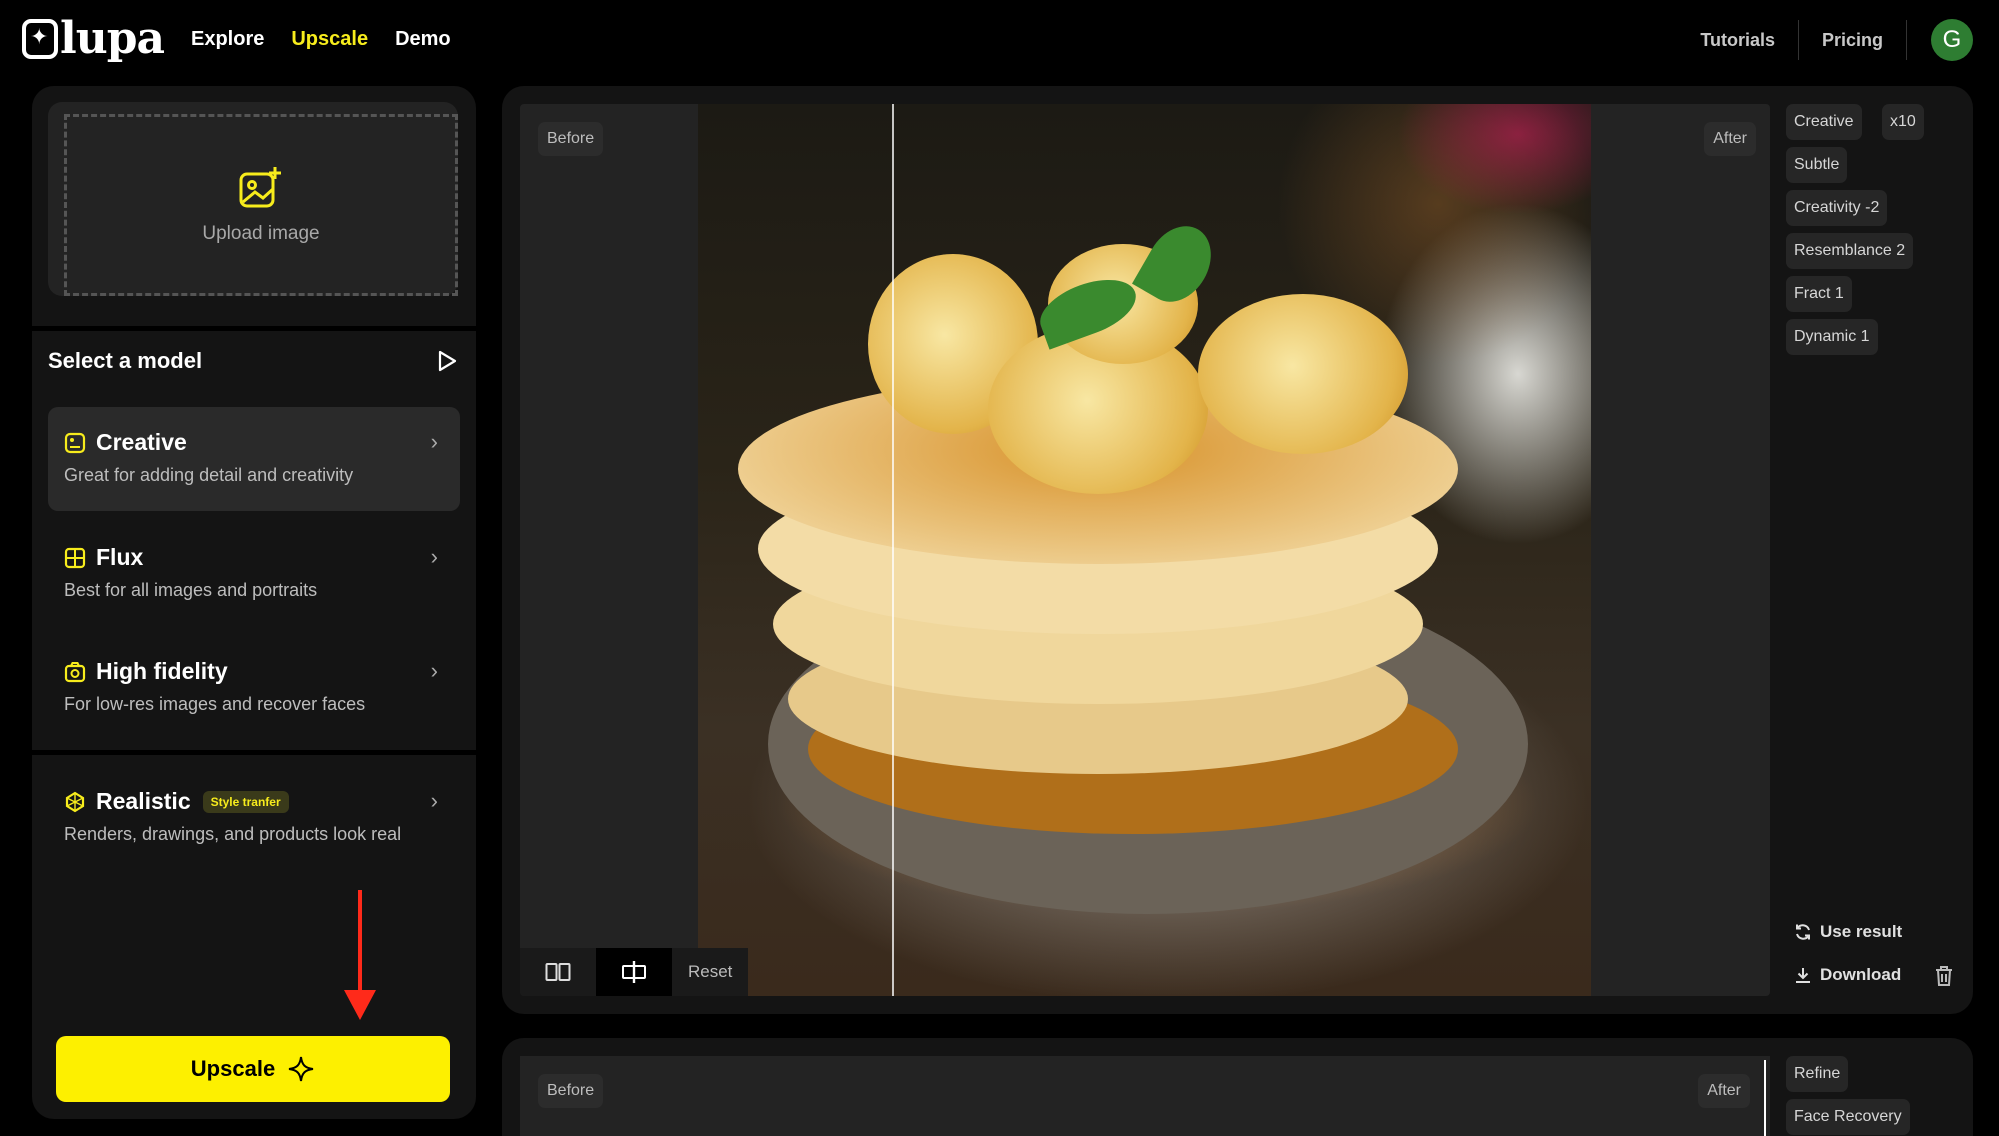 The image size is (1999, 1136). I want to click on tag: Creativity -2, so click(1837, 208).